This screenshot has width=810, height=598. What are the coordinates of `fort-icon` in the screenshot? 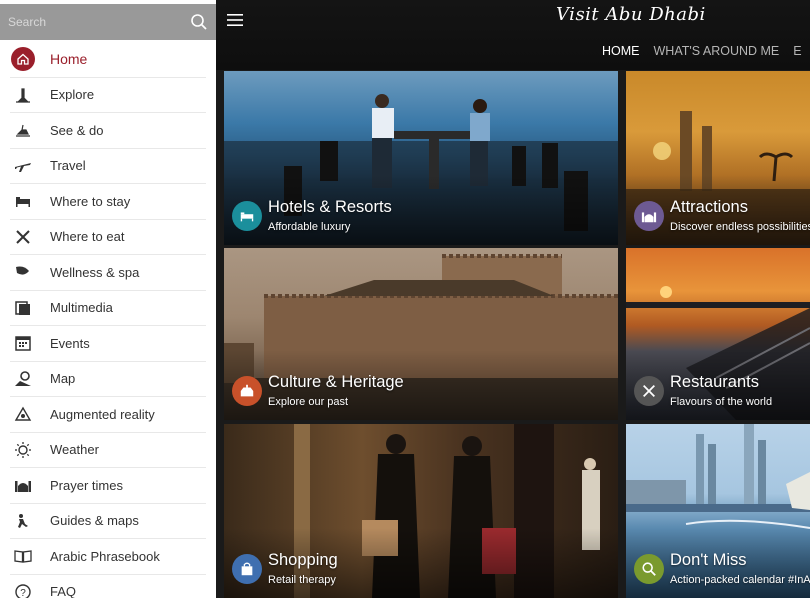 It's located at (247, 390).